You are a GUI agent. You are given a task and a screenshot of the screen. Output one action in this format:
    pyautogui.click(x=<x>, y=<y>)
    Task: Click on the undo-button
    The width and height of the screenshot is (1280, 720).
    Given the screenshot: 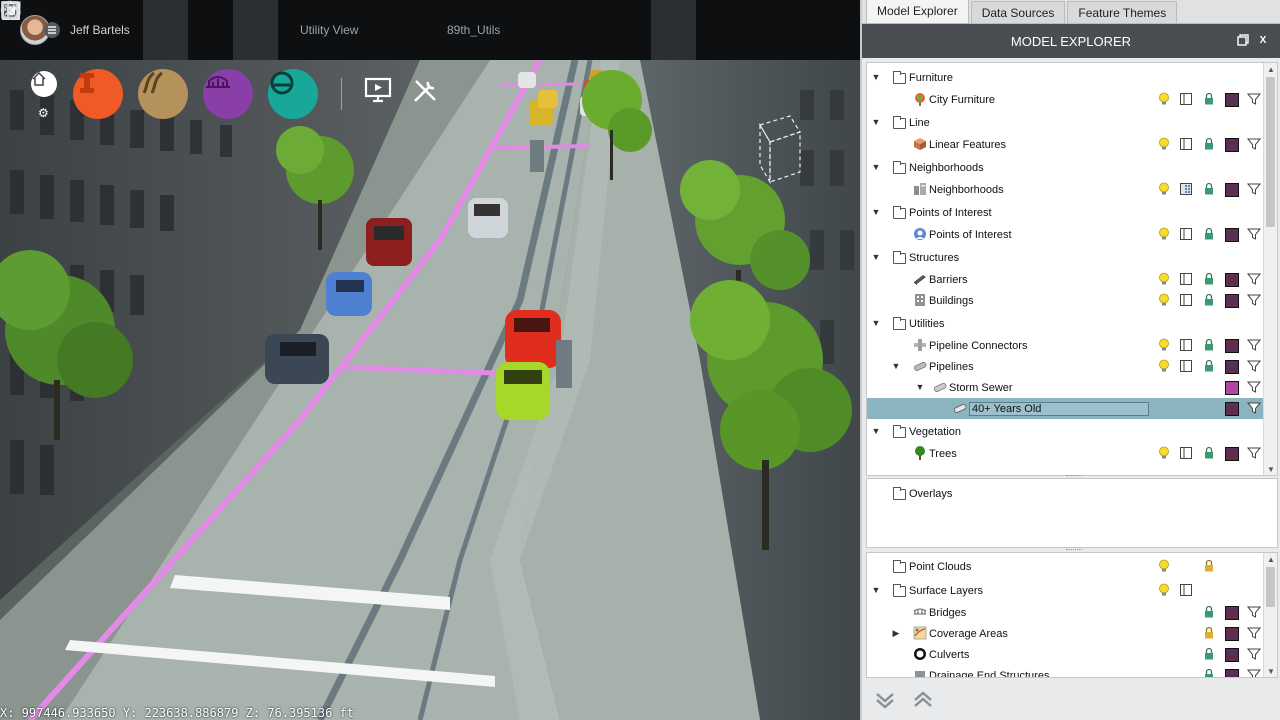 What is the action you would take?
    pyautogui.click(x=303, y=30)
    